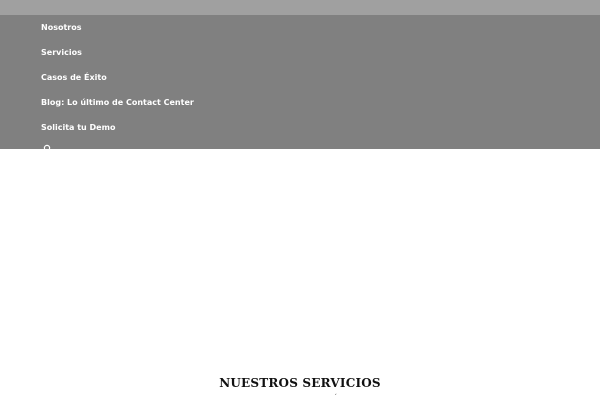  Describe the element at coordinates (74, 78) in the screenshot. I see `nav-item-casos-de-exito: Casos de Éxito` at that location.